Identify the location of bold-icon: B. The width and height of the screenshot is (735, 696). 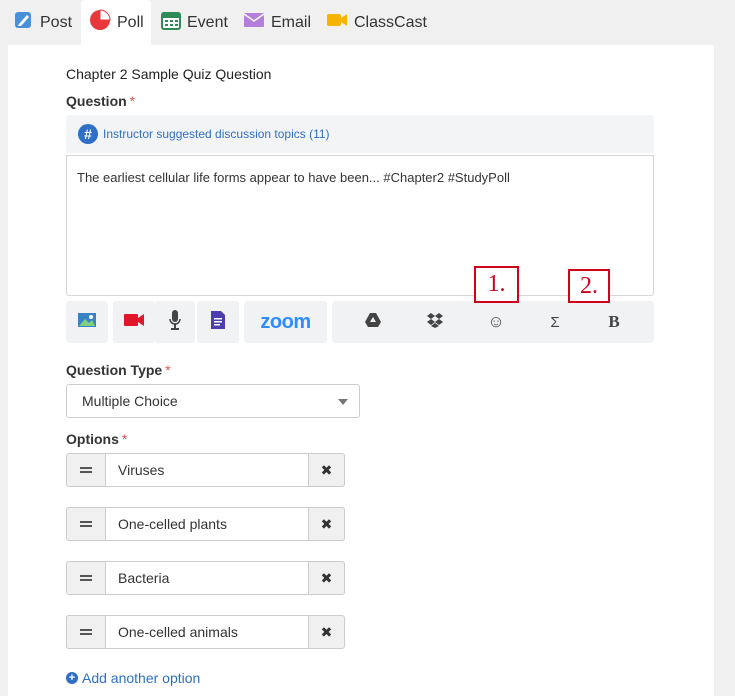
(614, 321).